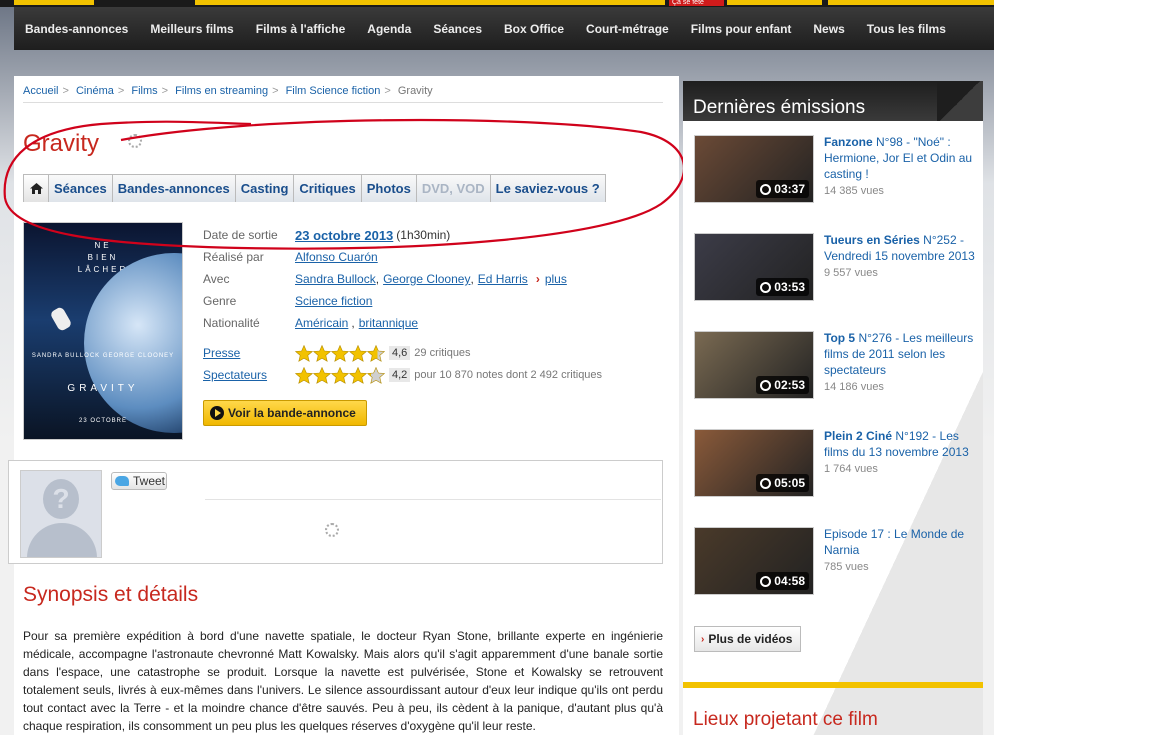  What do you see at coordinates (534, 29) in the screenshot?
I see `nav-item: Box Office` at bounding box center [534, 29].